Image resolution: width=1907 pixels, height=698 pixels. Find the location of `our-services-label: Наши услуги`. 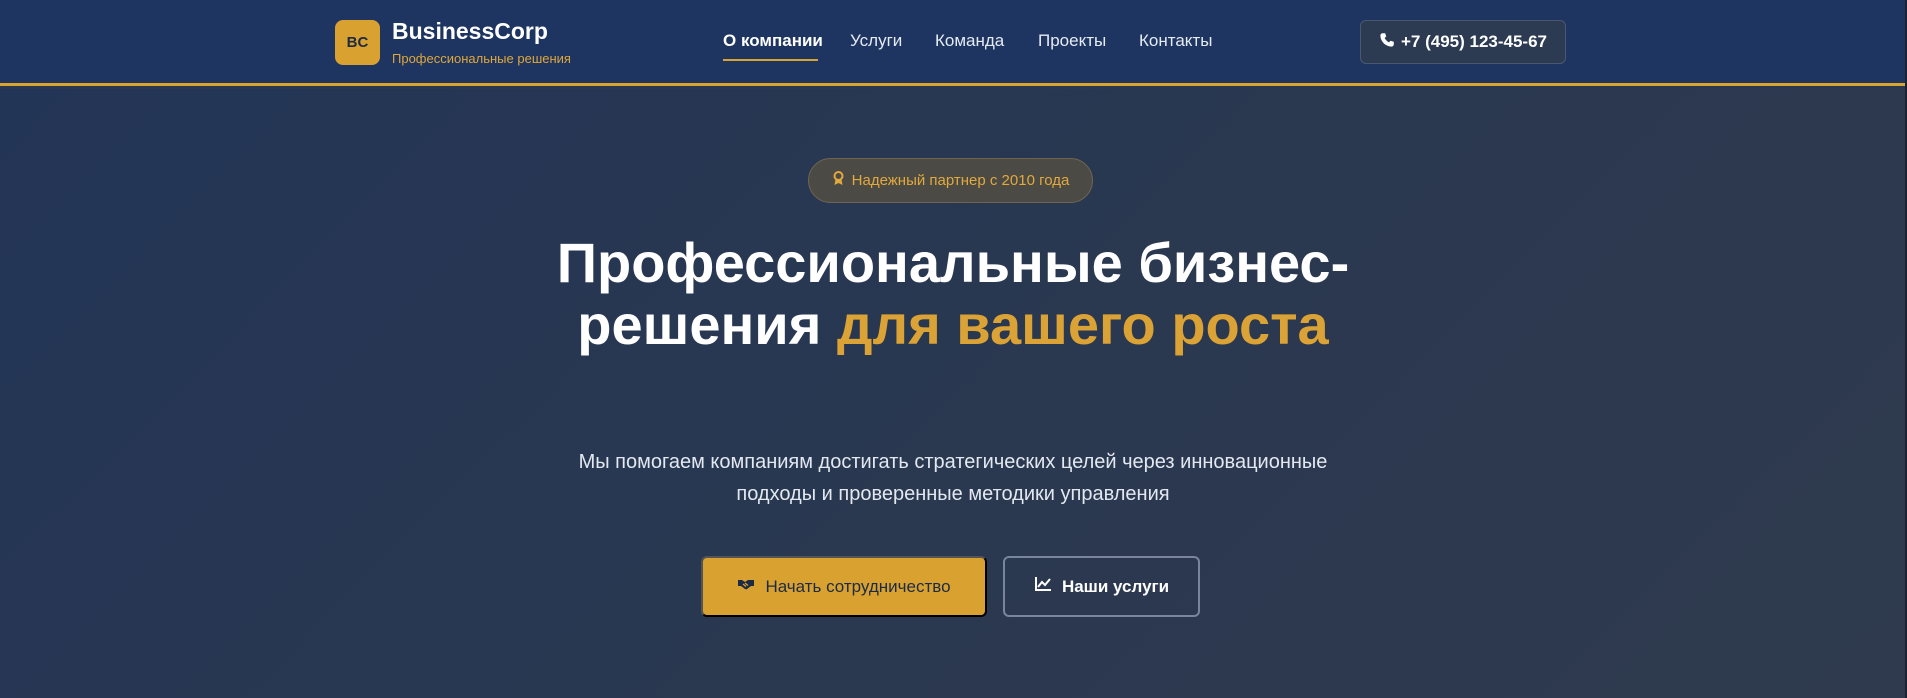

our-services-label: Наши услуги is located at coordinates (1115, 586).